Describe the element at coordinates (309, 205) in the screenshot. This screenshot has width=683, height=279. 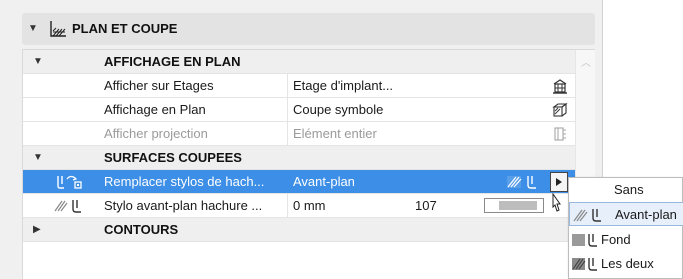
I see `row-value: 0 mm` at that location.